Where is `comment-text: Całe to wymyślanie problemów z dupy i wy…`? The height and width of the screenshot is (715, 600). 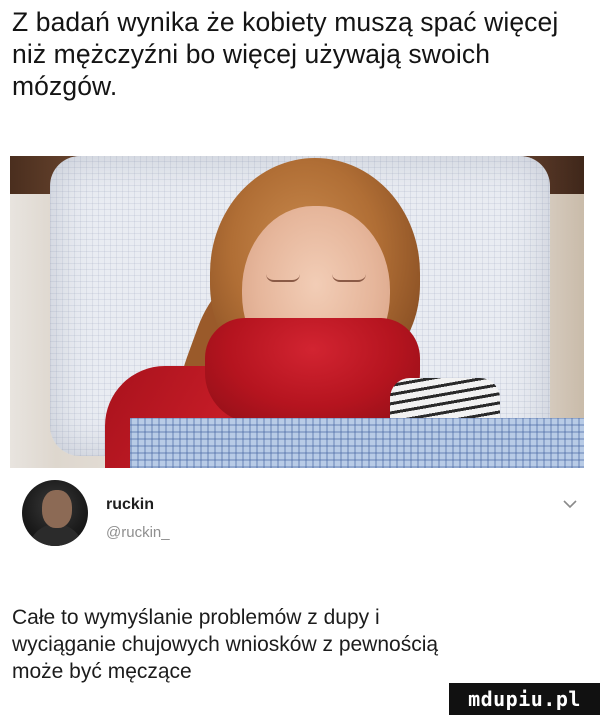 comment-text: Całe to wymyślanie problemów z dupy i wy… is located at coordinates (225, 644).